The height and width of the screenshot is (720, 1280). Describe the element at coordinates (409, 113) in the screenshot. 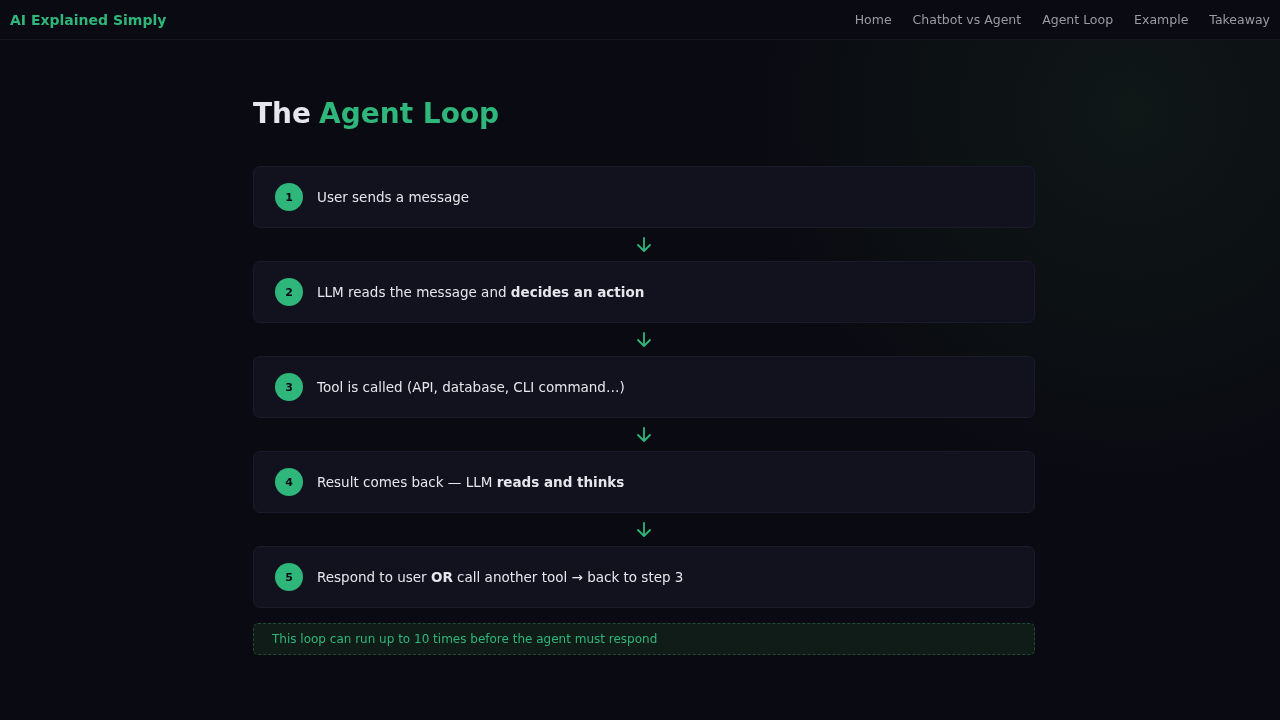

I see `section-title-highlight: Agent Loop` at that location.